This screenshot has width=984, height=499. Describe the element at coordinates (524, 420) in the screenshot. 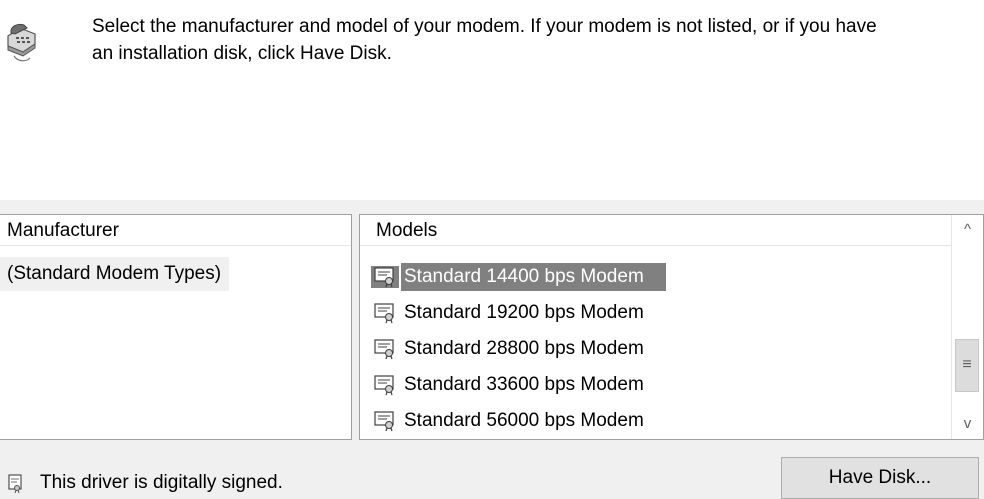

I see `model-item-label: Standard 56000 bps Modem` at that location.